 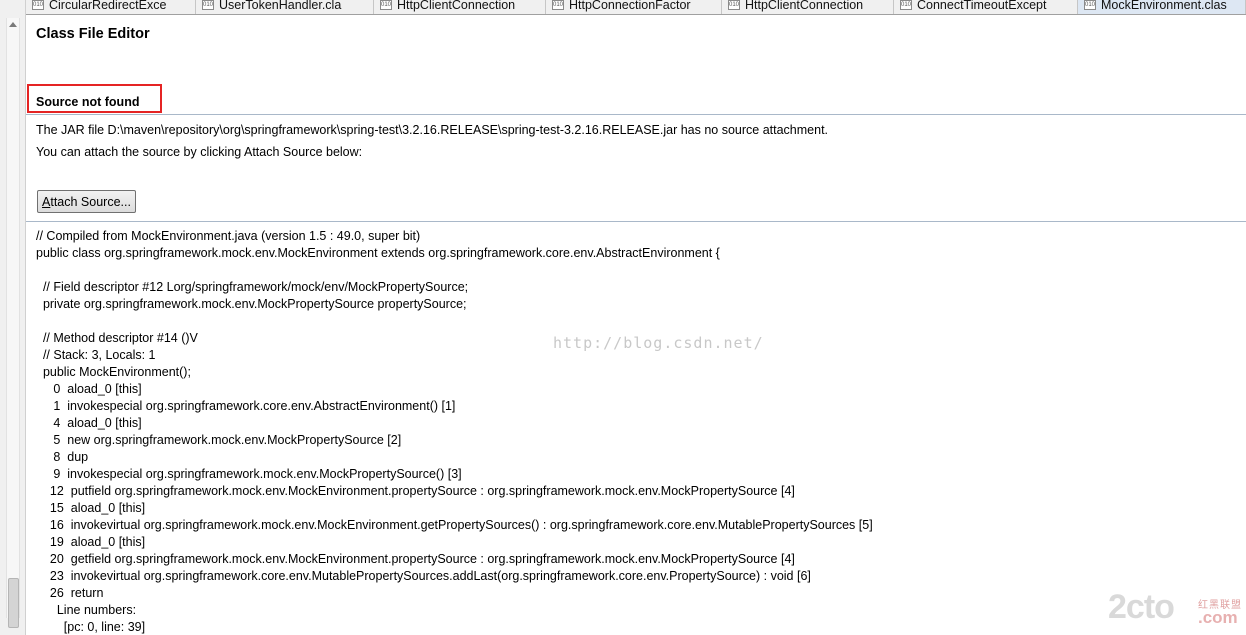 What do you see at coordinates (93, 34) in the screenshot?
I see `editor-title: Class File Editor` at bounding box center [93, 34].